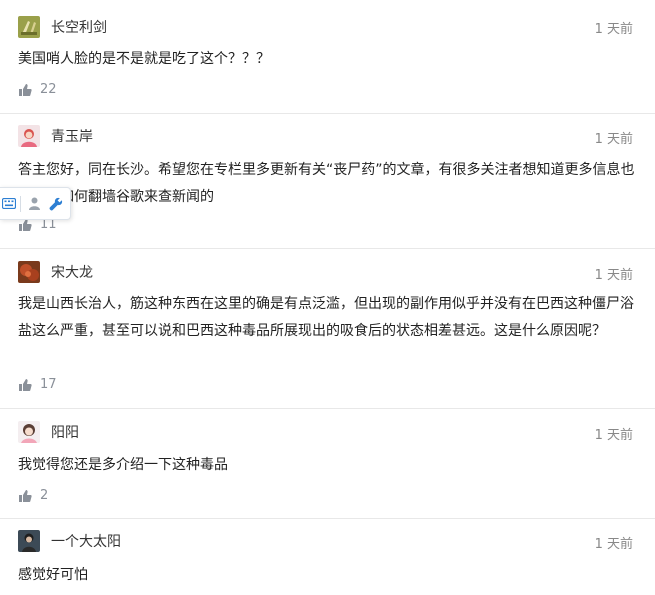  I want to click on comment-header: 一个大太阳, so click(69, 541).